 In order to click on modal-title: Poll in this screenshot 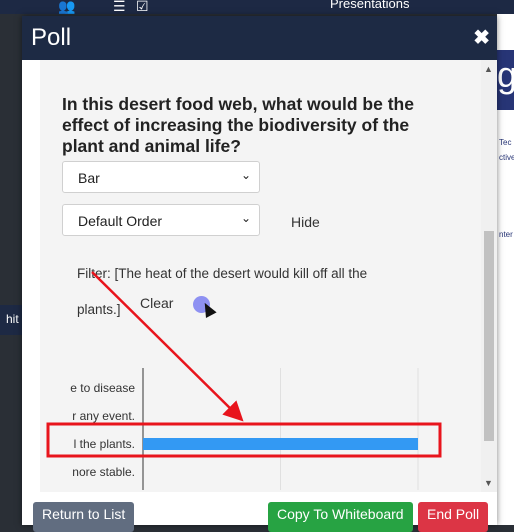, I will do `click(51, 37)`.